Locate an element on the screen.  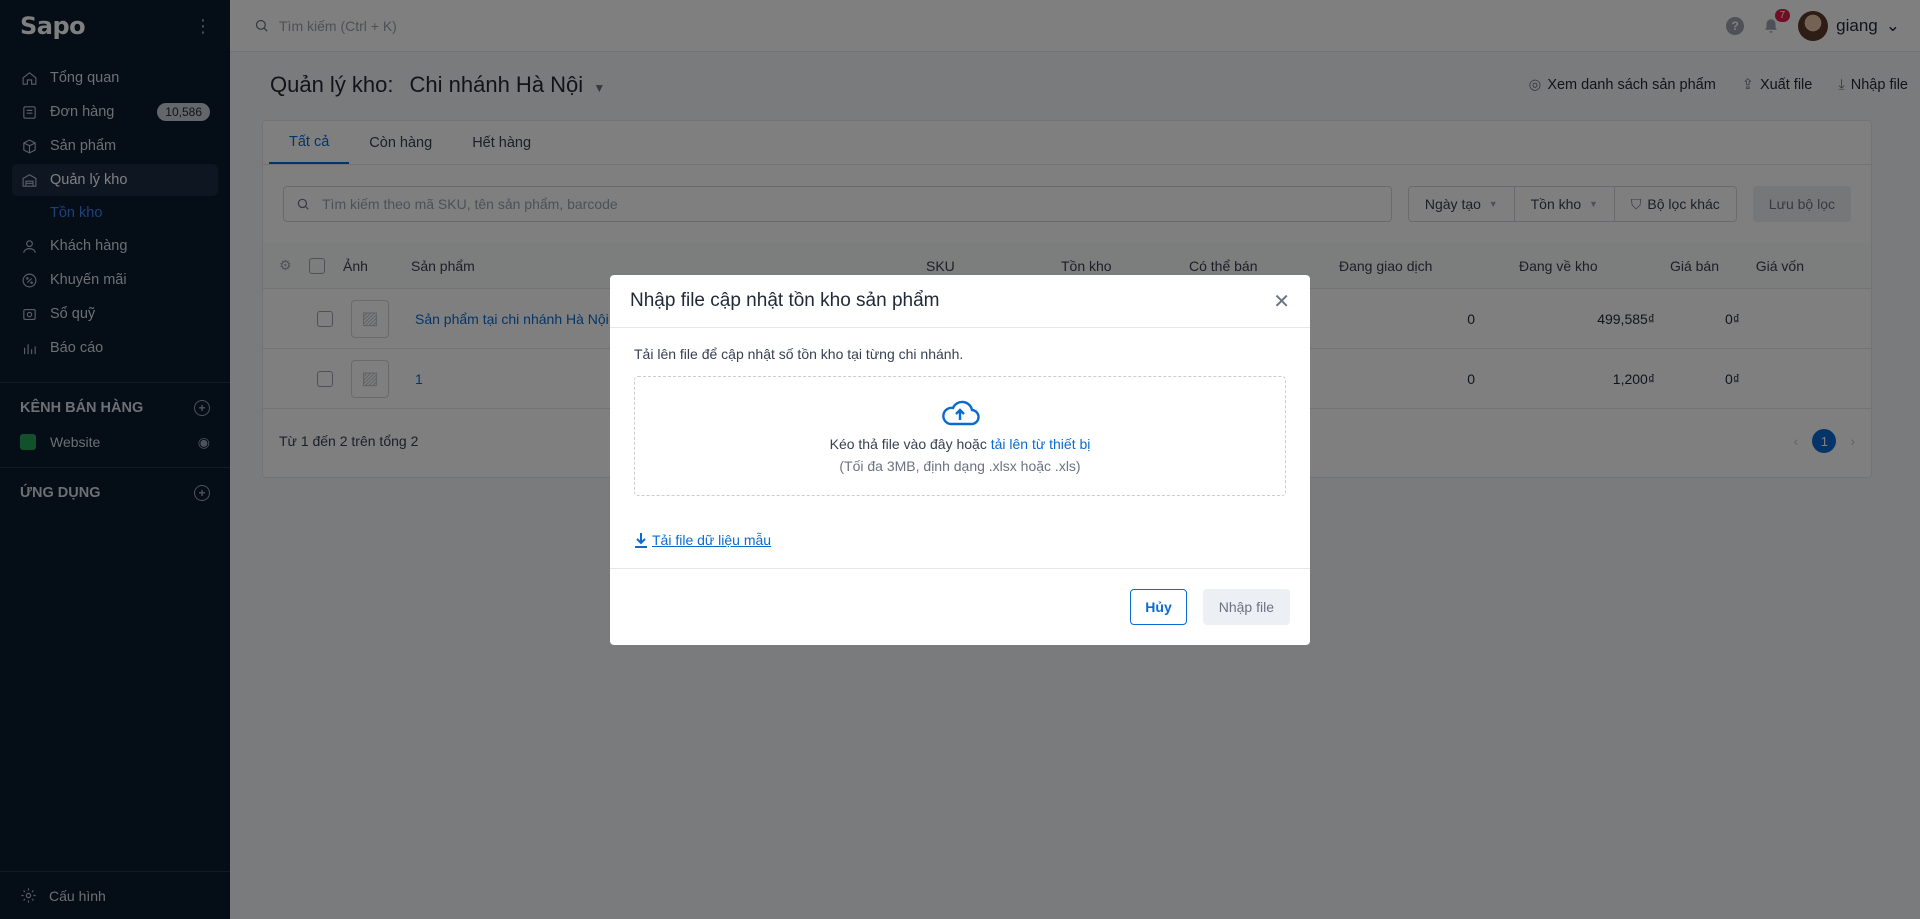
close-icon: ✕ is located at coordinates (1281, 301).